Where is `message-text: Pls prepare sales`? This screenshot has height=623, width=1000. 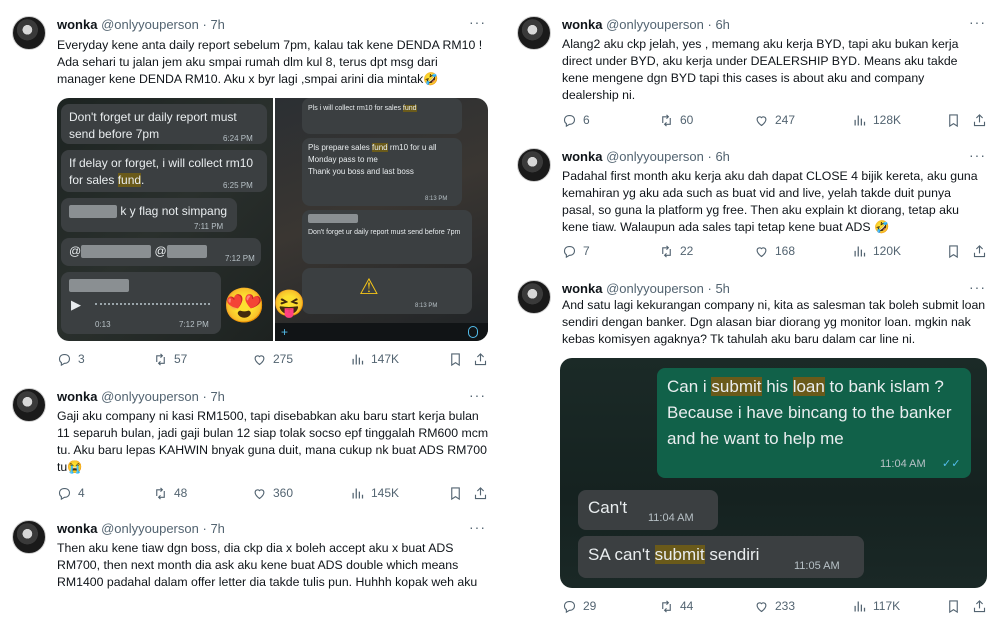 message-text: Pls prepare sales is located at coordinates (340, 147).